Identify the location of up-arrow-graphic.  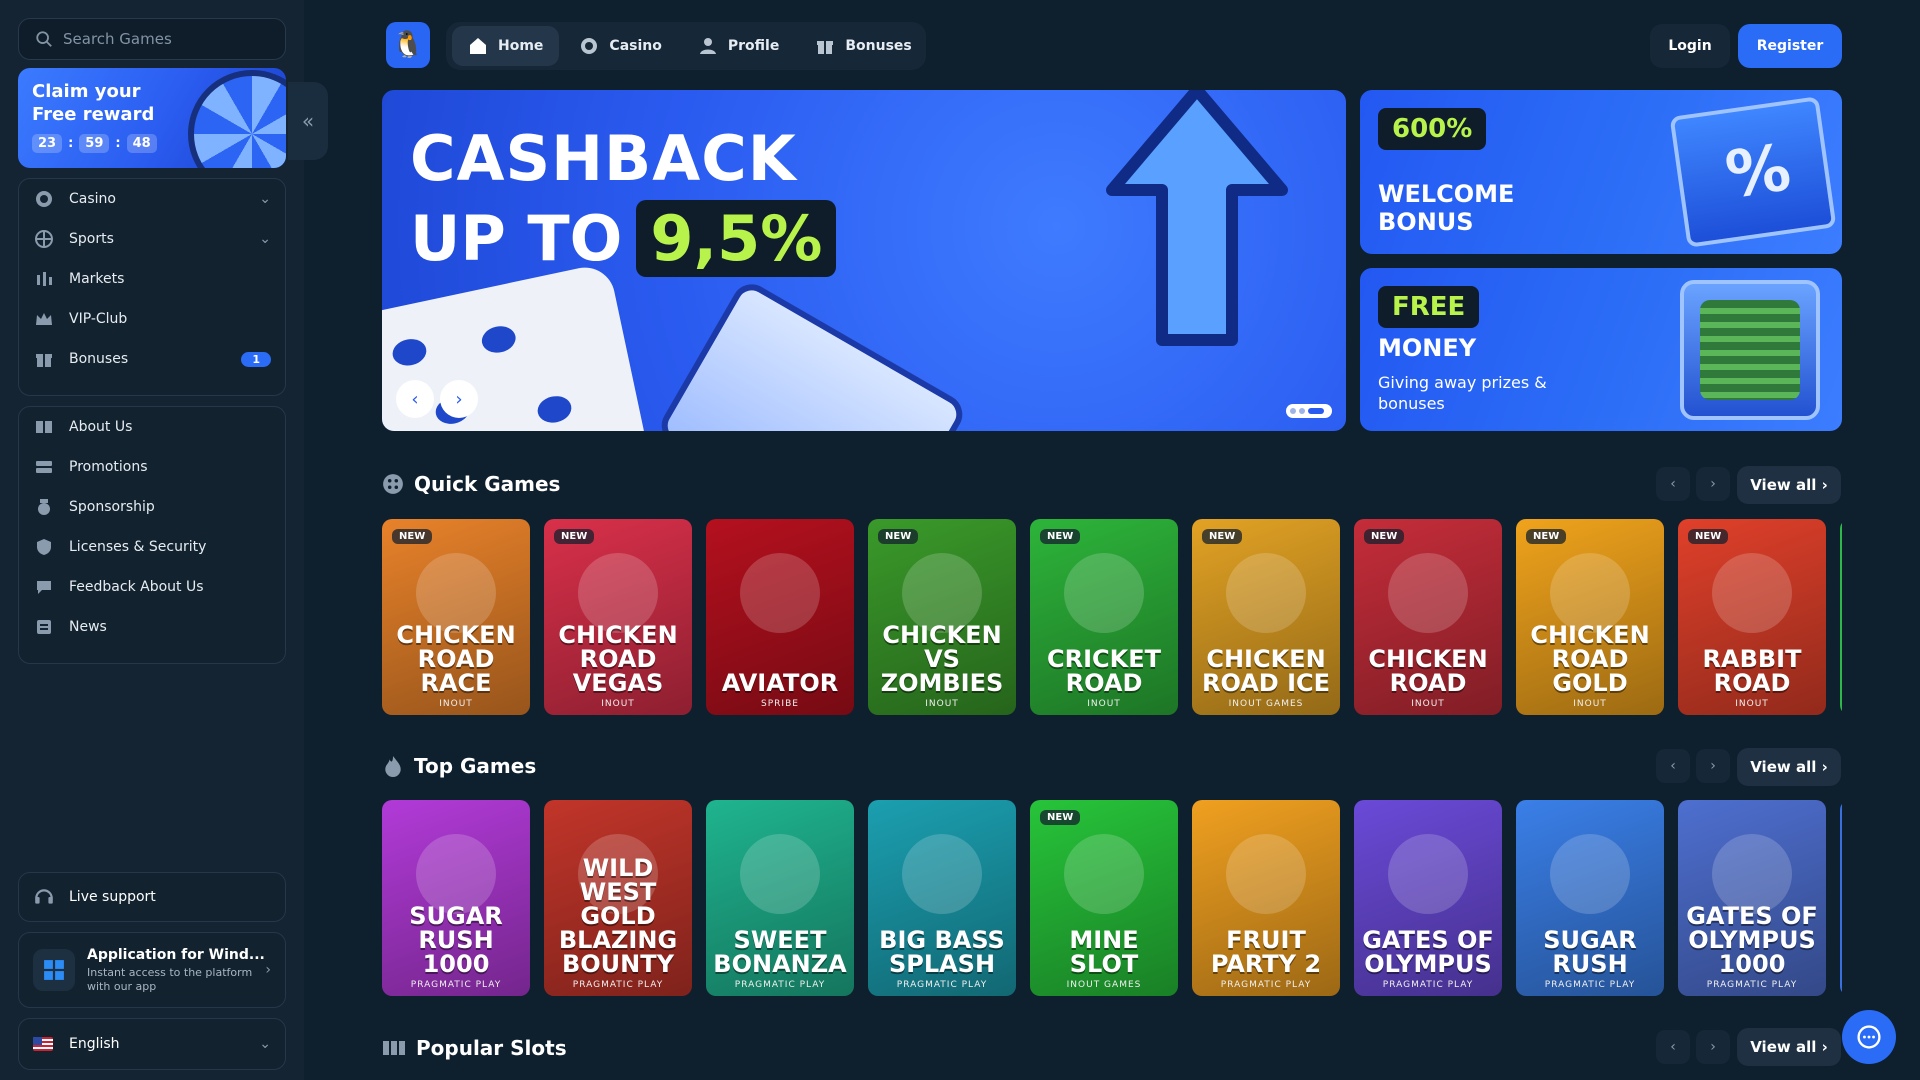
(1197, 218).